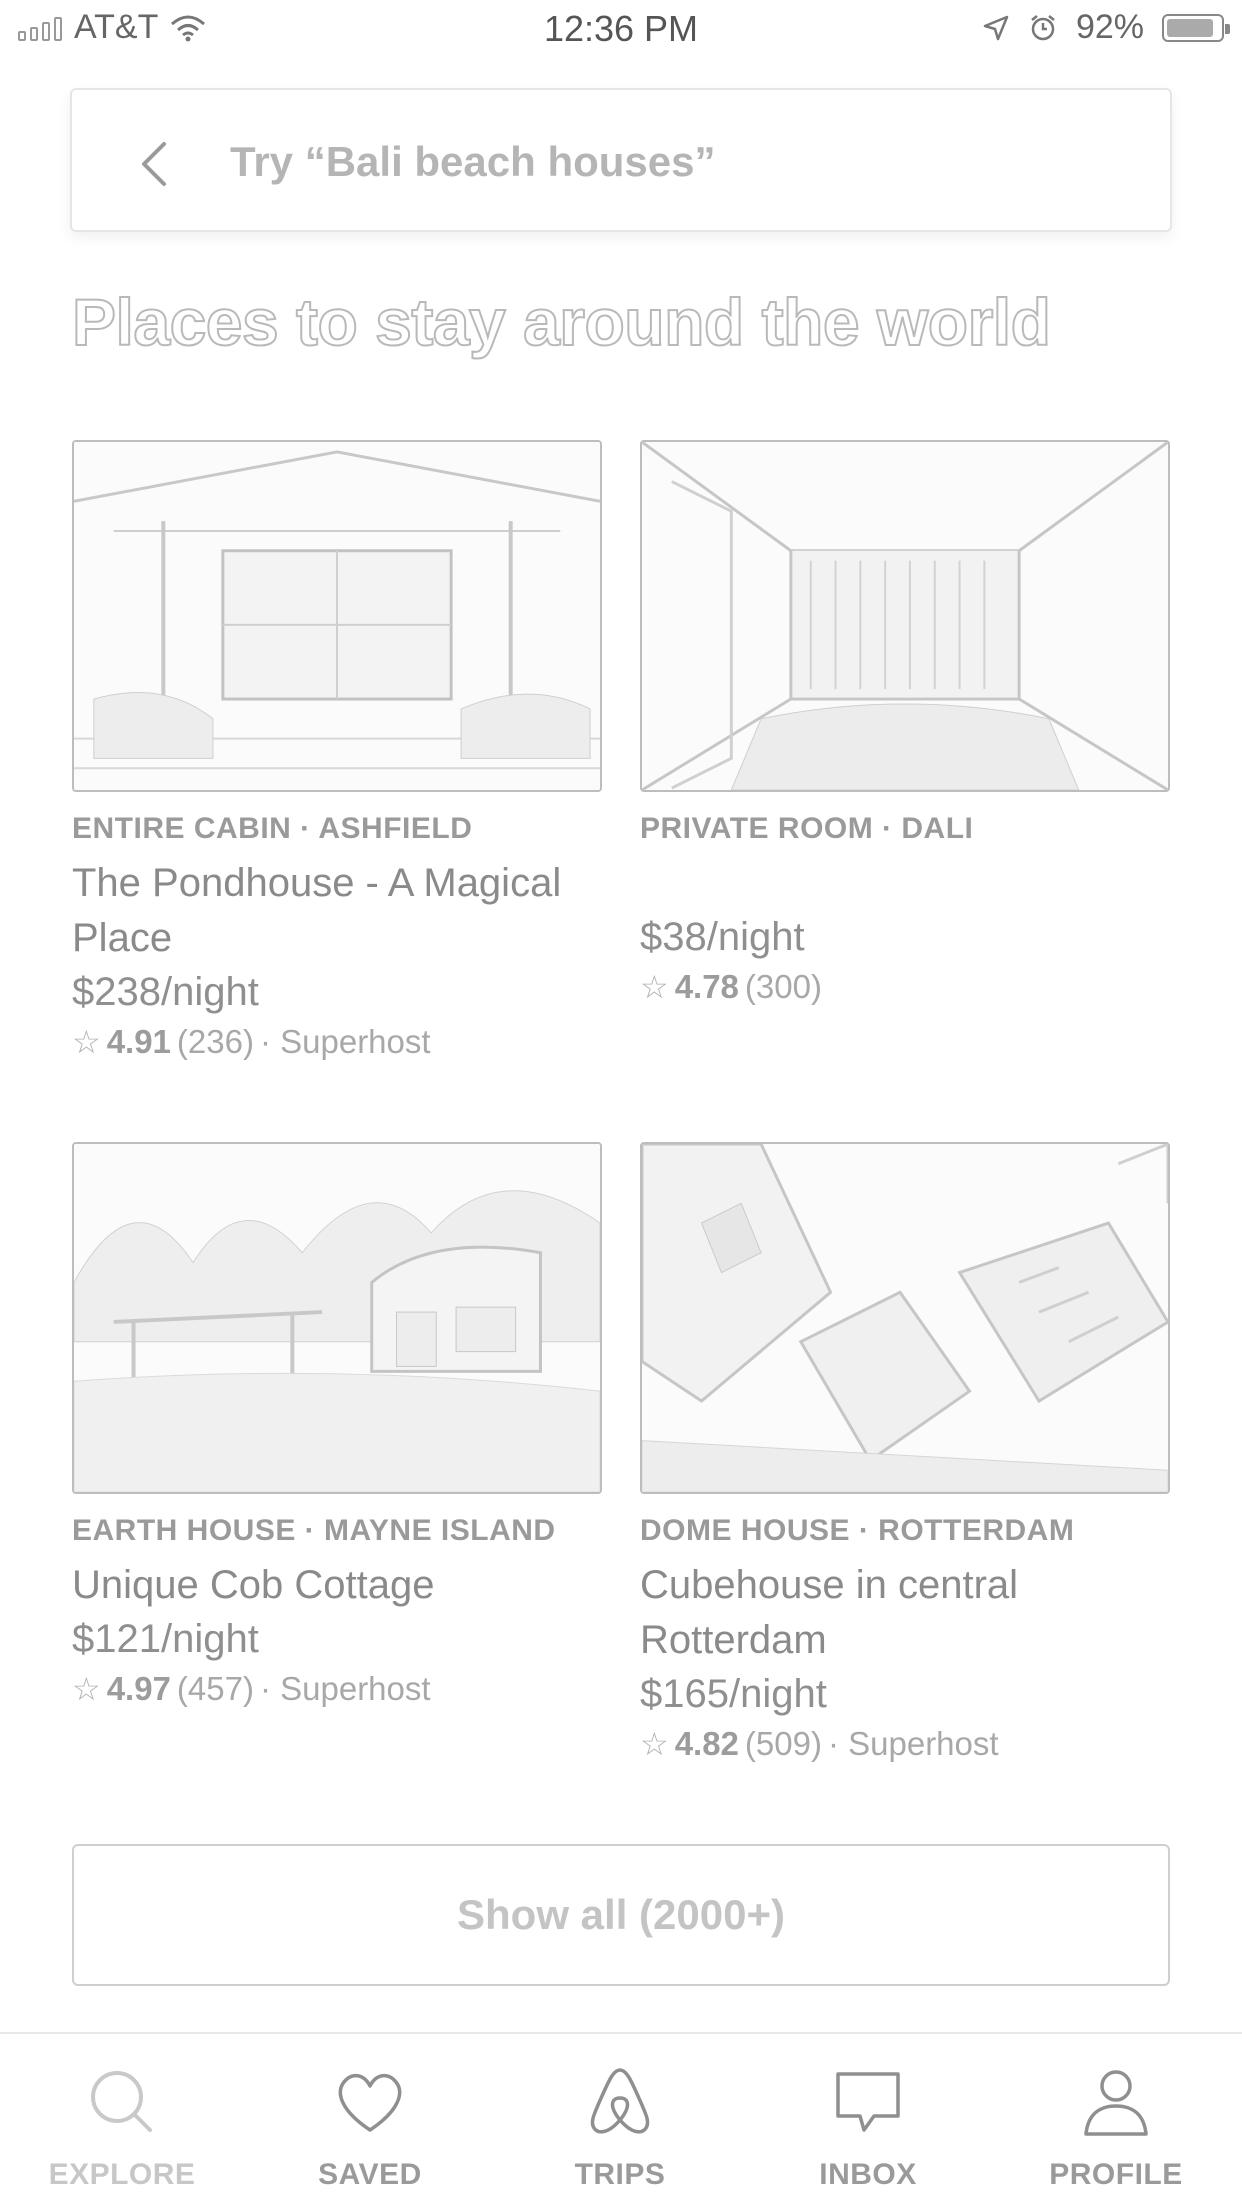 This screenshot has width=1242, height=2210. Describe the element at coordinates (829, 1612) in the screenshot. I see `listing-title: Cubehouse in central Rotterdam` at that location.